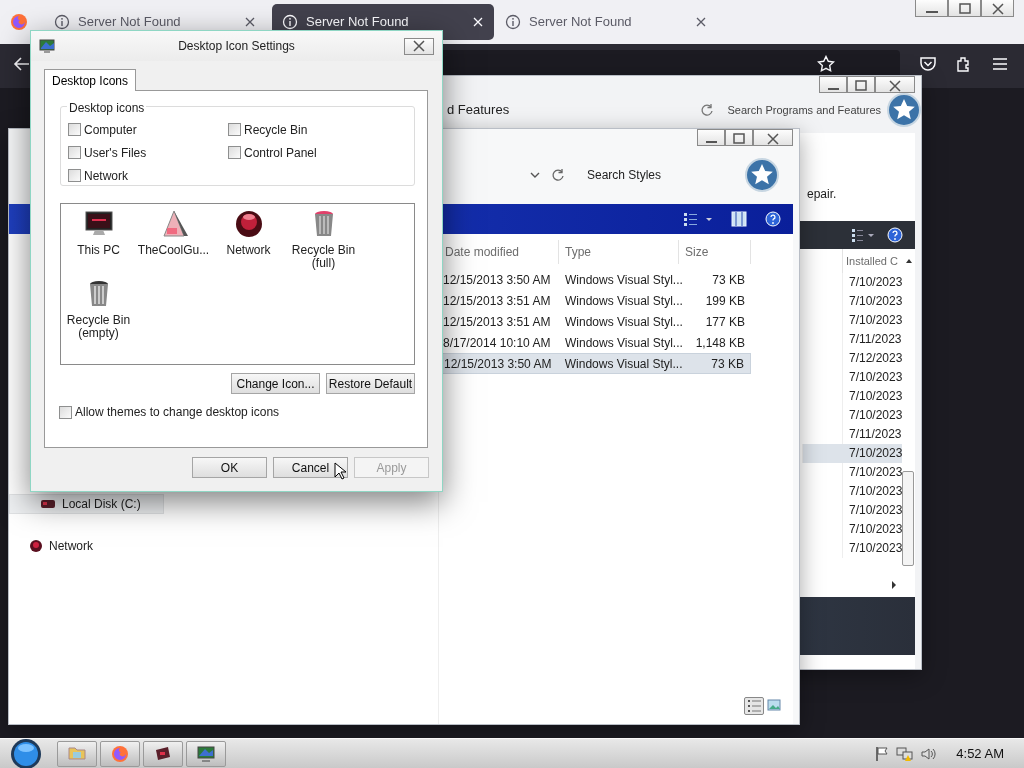  What do you see at coordinates (1000, 64) in the screenshot?
I see `menu-icon` at bounding box center [1000, 64].